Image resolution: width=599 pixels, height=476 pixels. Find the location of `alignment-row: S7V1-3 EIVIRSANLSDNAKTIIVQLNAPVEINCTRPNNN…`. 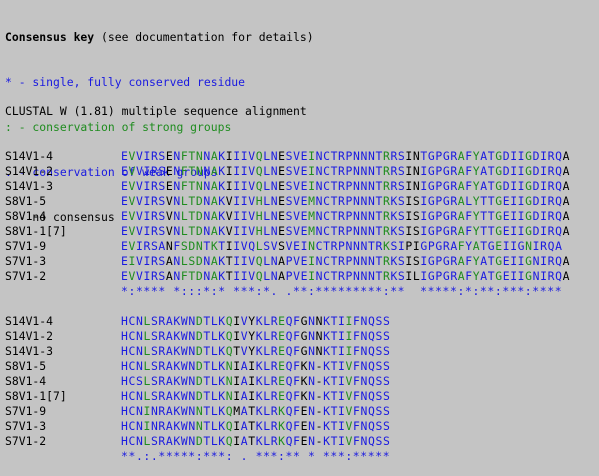

alignment-row: S7V1-3 EIVIRSANLSDNAKTIIVQLNAPVEINCTRPNNN… is located at coordinates (287, 261).